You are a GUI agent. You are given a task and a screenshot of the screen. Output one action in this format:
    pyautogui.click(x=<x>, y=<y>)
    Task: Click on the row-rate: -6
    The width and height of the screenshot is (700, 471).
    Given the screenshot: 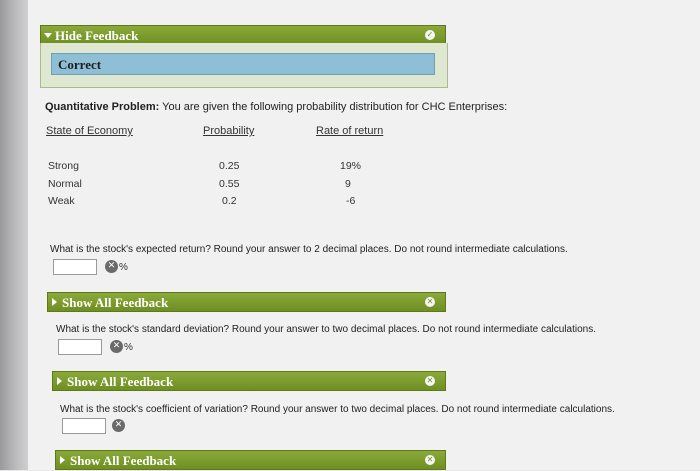 What is the action you would take?
    pyautogui.click(x=351, y=201)
    